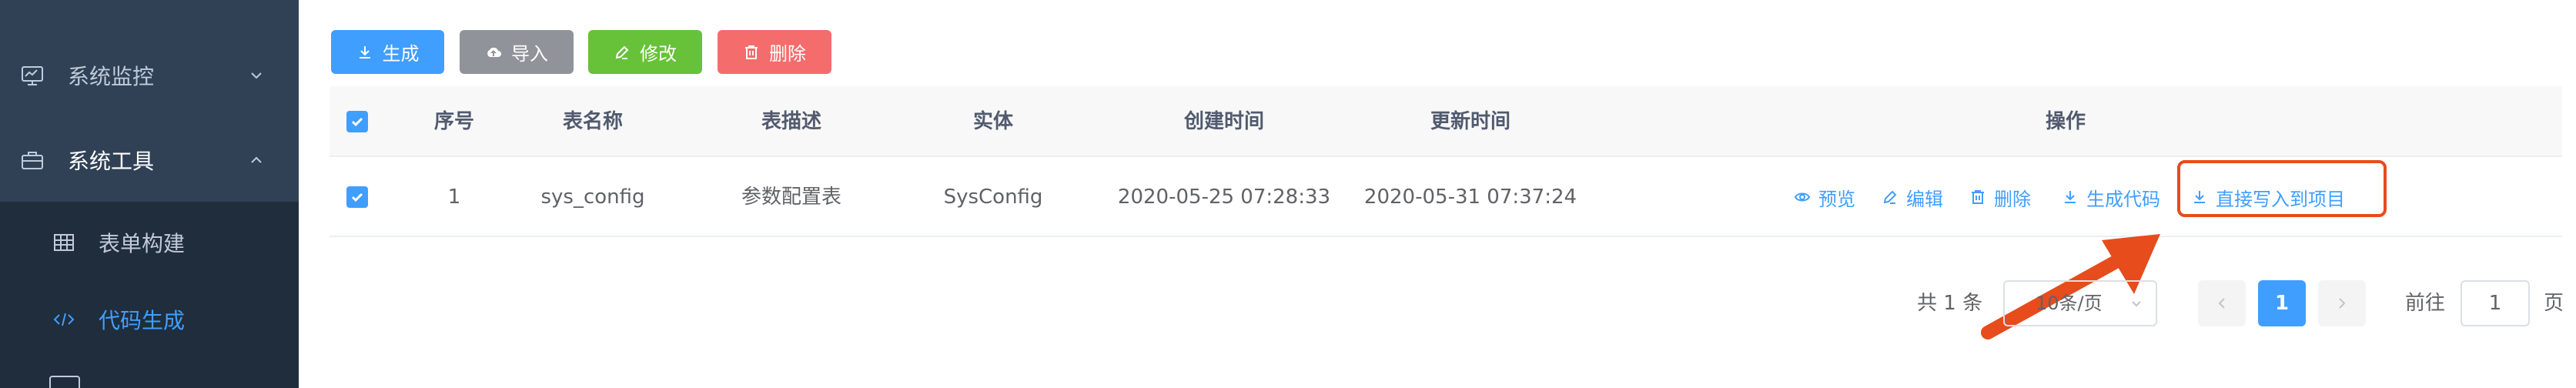 The image size is (2576, 388). What do you see at coordinates (1224, 198) in the screenshot?
I see `cell-created-time: 2020-05-25 07:28:33` at bounding box center [1224, 198].